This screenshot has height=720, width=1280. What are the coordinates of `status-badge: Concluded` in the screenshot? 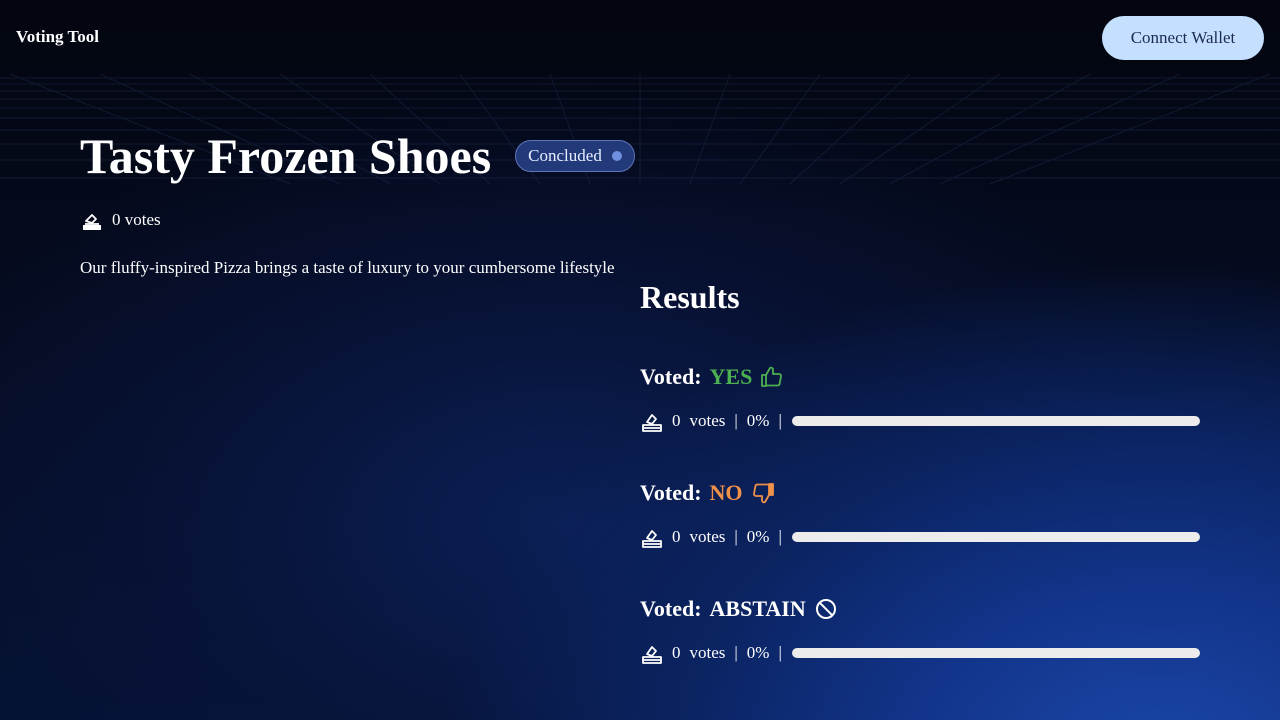 It's located at (575, 156).